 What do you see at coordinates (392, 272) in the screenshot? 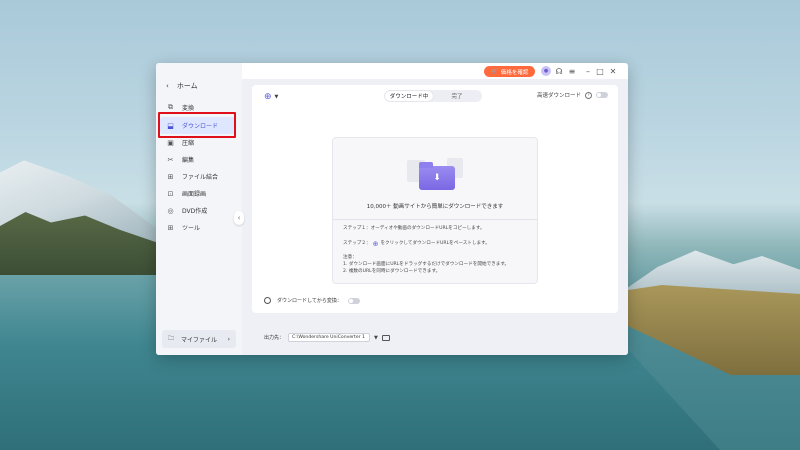
I see `note-2: 2. 複数のURLを同時にダウンロードできます。` at bounding box center [392, 272].